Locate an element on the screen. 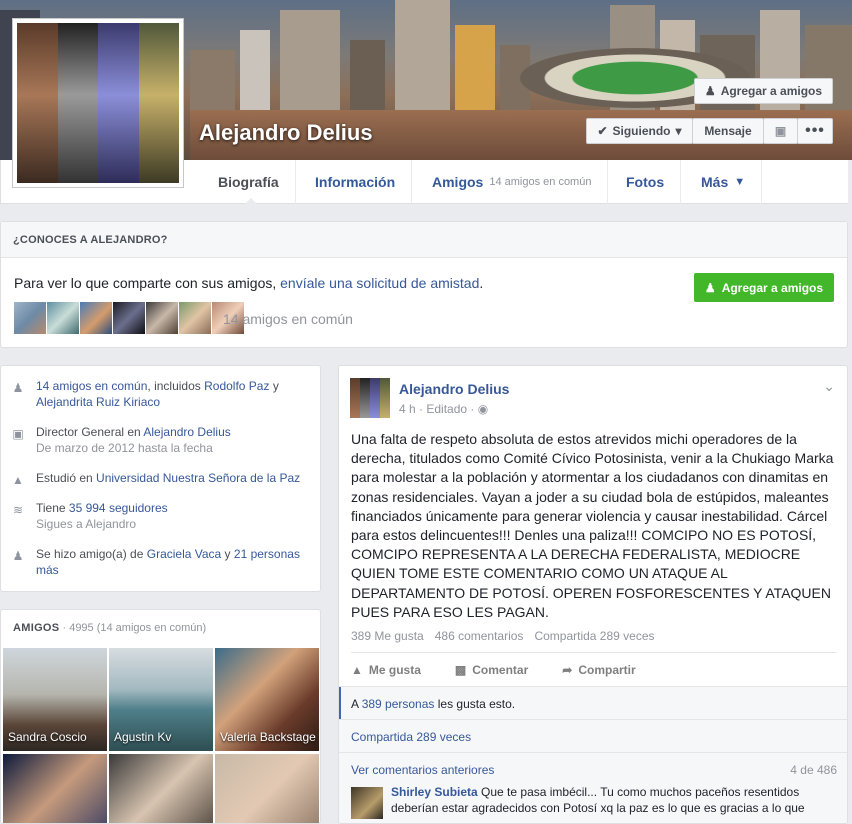 The width and height of the screenshot is (852, 824). video-camera-icon: ▣ is located at coordinates (780, 131).